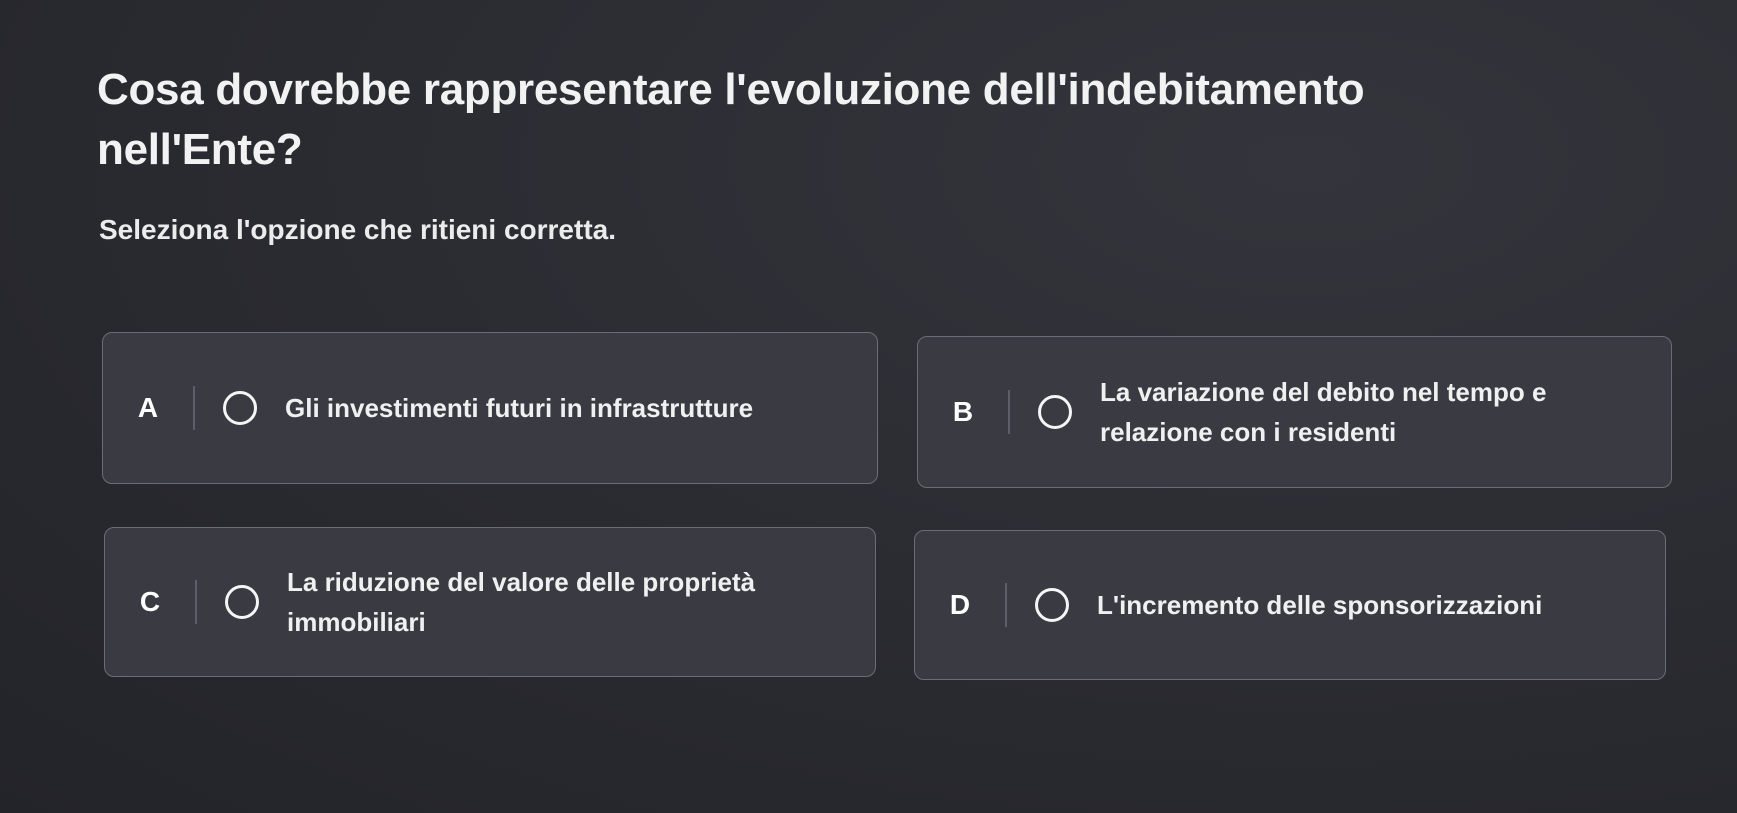  I want to click on option-letter: C, so click(150, 601).